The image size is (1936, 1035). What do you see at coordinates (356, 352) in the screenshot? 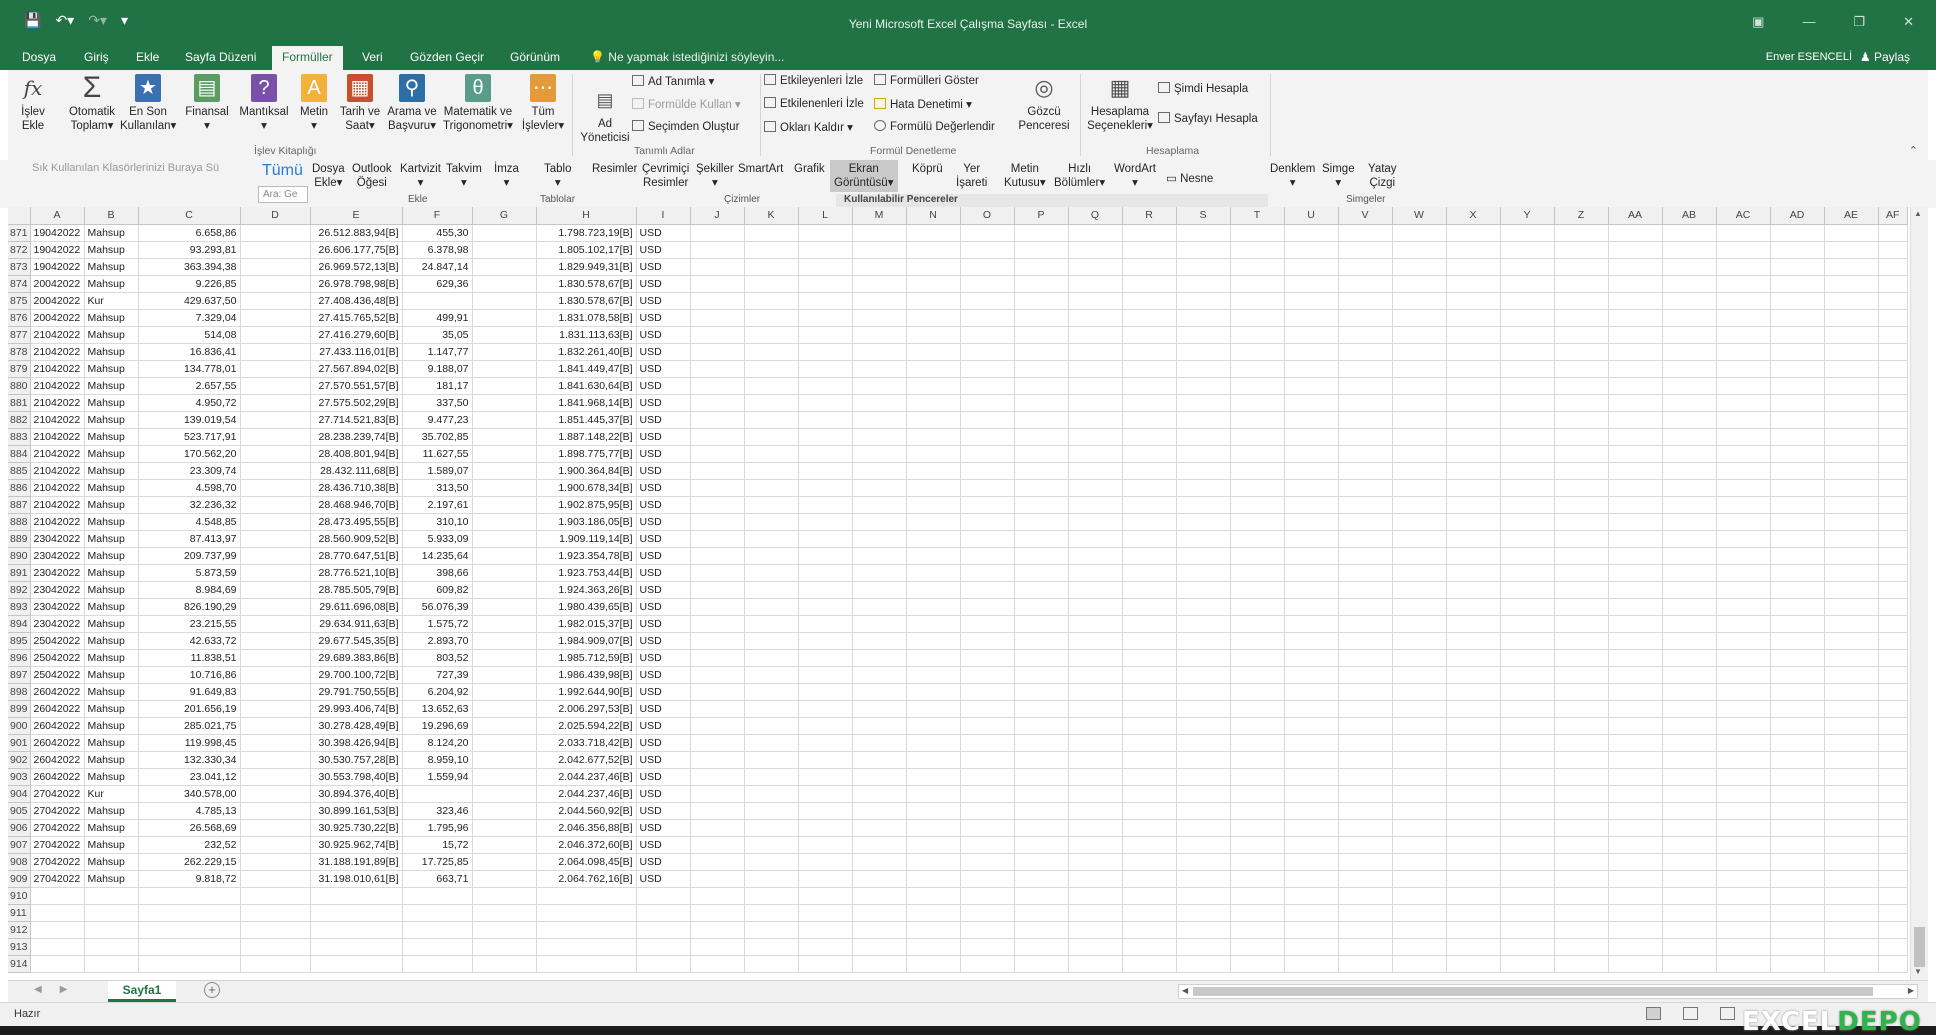
I see `cell: 27.433.116,01[B]` at bounding box center [356, 352].